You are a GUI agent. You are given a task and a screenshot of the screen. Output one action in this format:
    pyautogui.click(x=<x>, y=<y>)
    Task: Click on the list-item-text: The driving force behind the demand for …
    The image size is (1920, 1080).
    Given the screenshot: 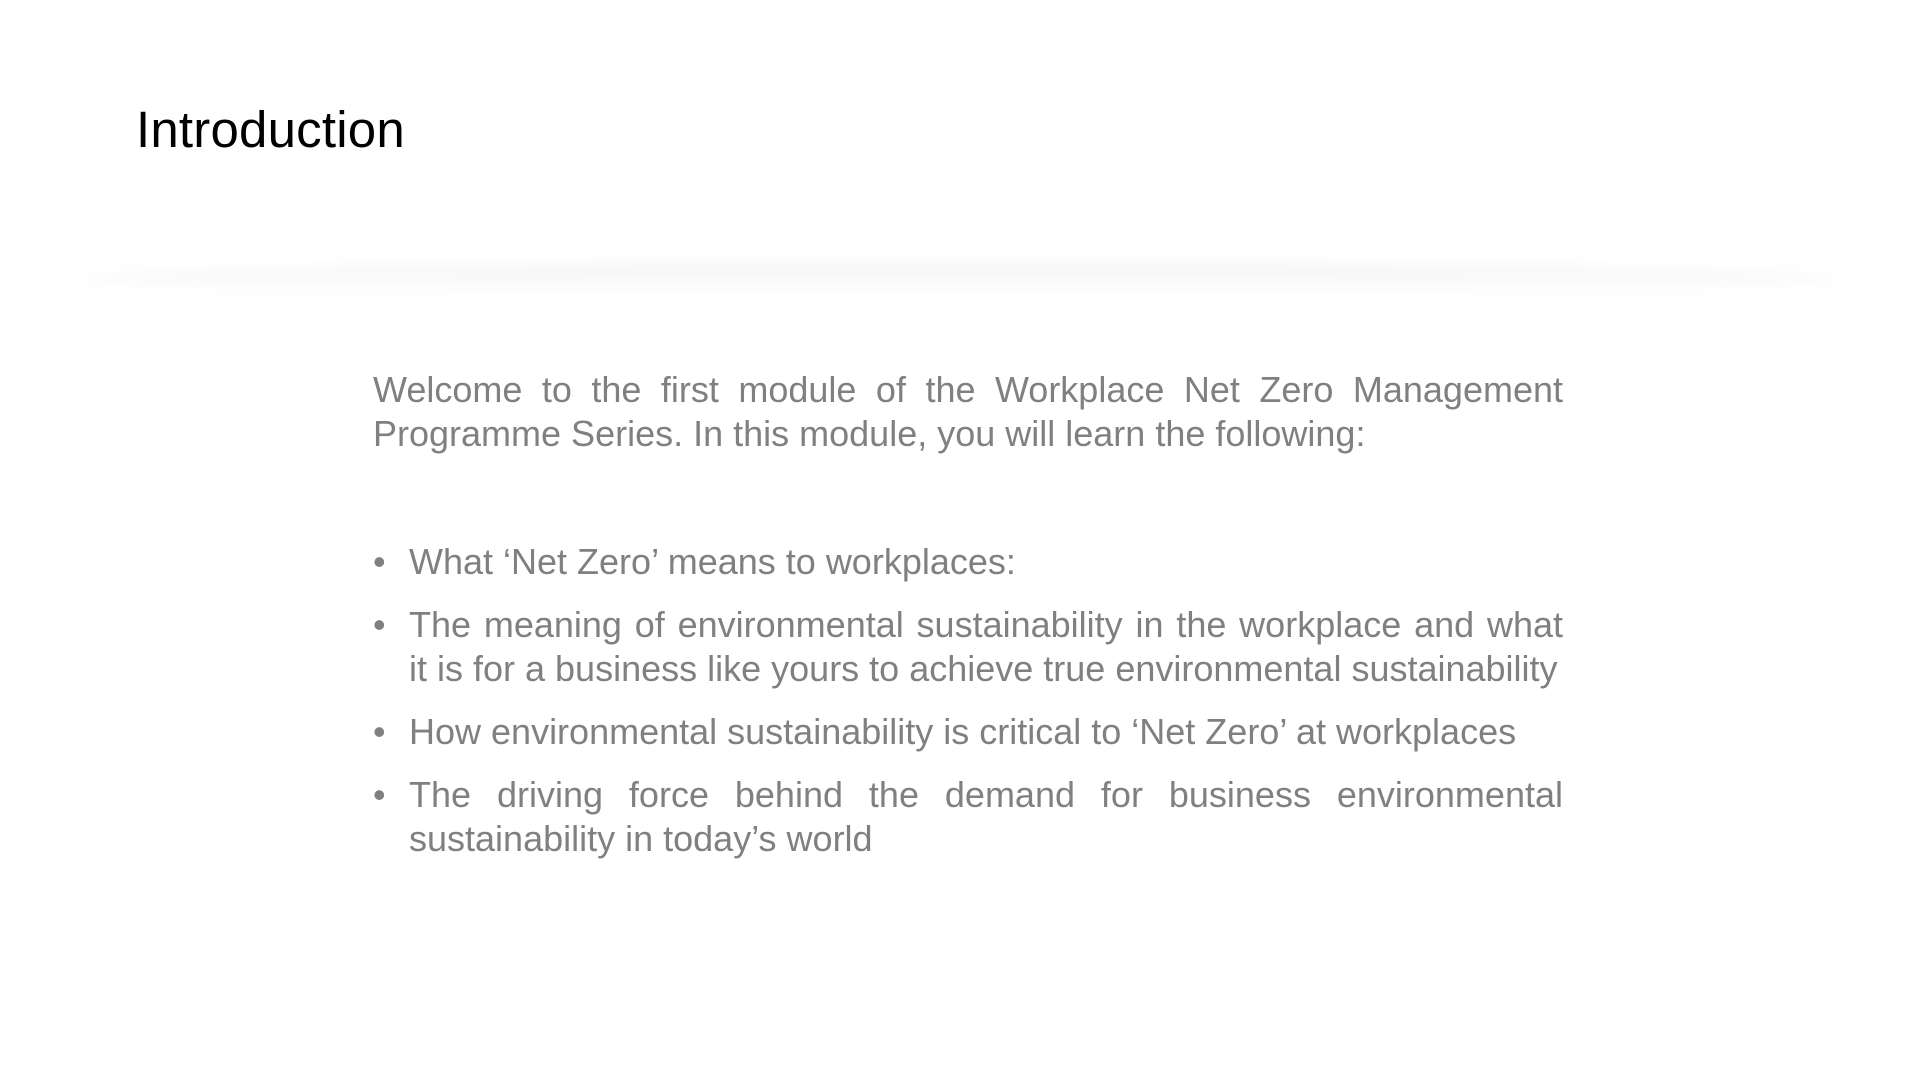 What is the action you would take?
    pyautogui.click(x=986, y=816)
    